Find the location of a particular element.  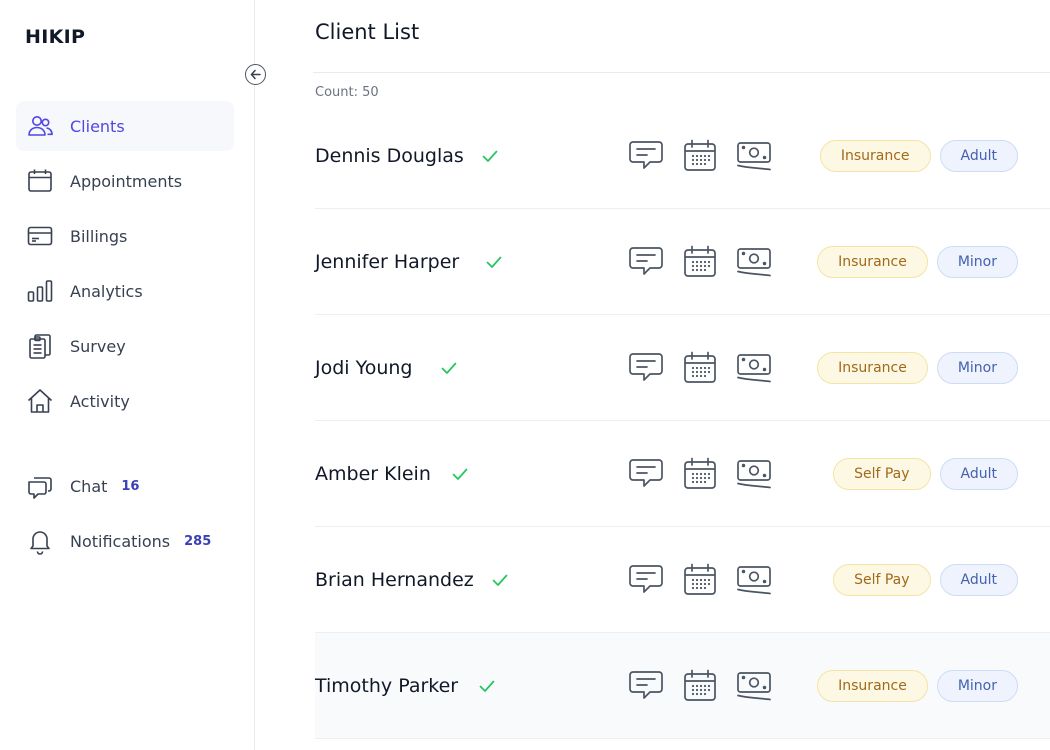

sidebar-item-billings: Billings is located at coordinates (125, 236).